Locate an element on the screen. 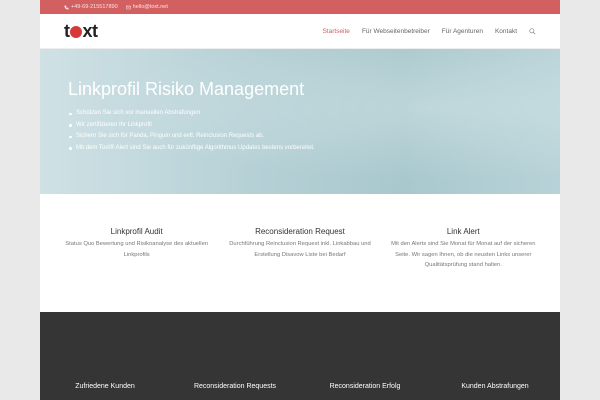 The width and height of the screenshot is (600, 400). phone-contact: +49-69-215517890 is located at coordinates (91, 7).